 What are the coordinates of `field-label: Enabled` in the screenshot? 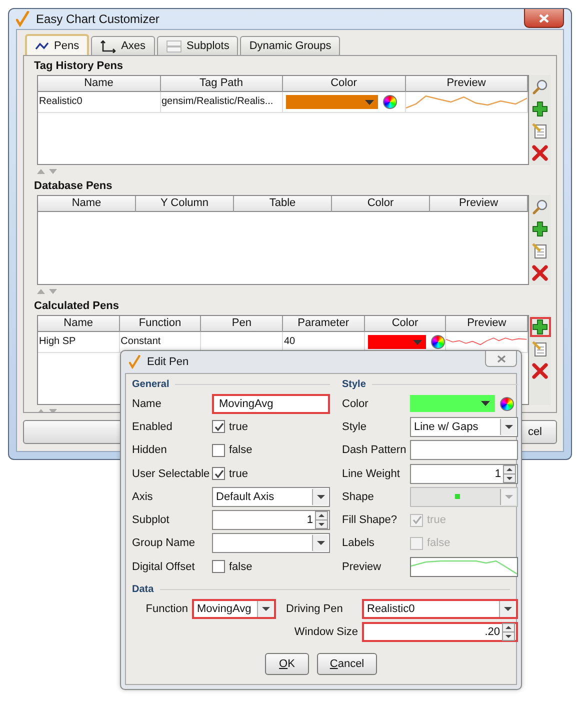 It's located at (153, 426).